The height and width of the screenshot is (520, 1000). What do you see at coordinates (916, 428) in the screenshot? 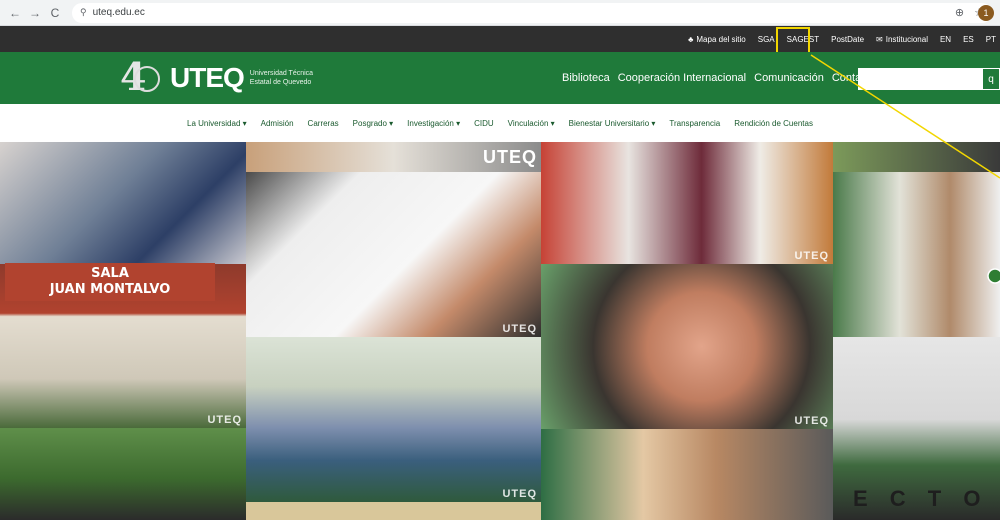
I see `gallery-photo: E C T O` at bounding box center [916, 428].